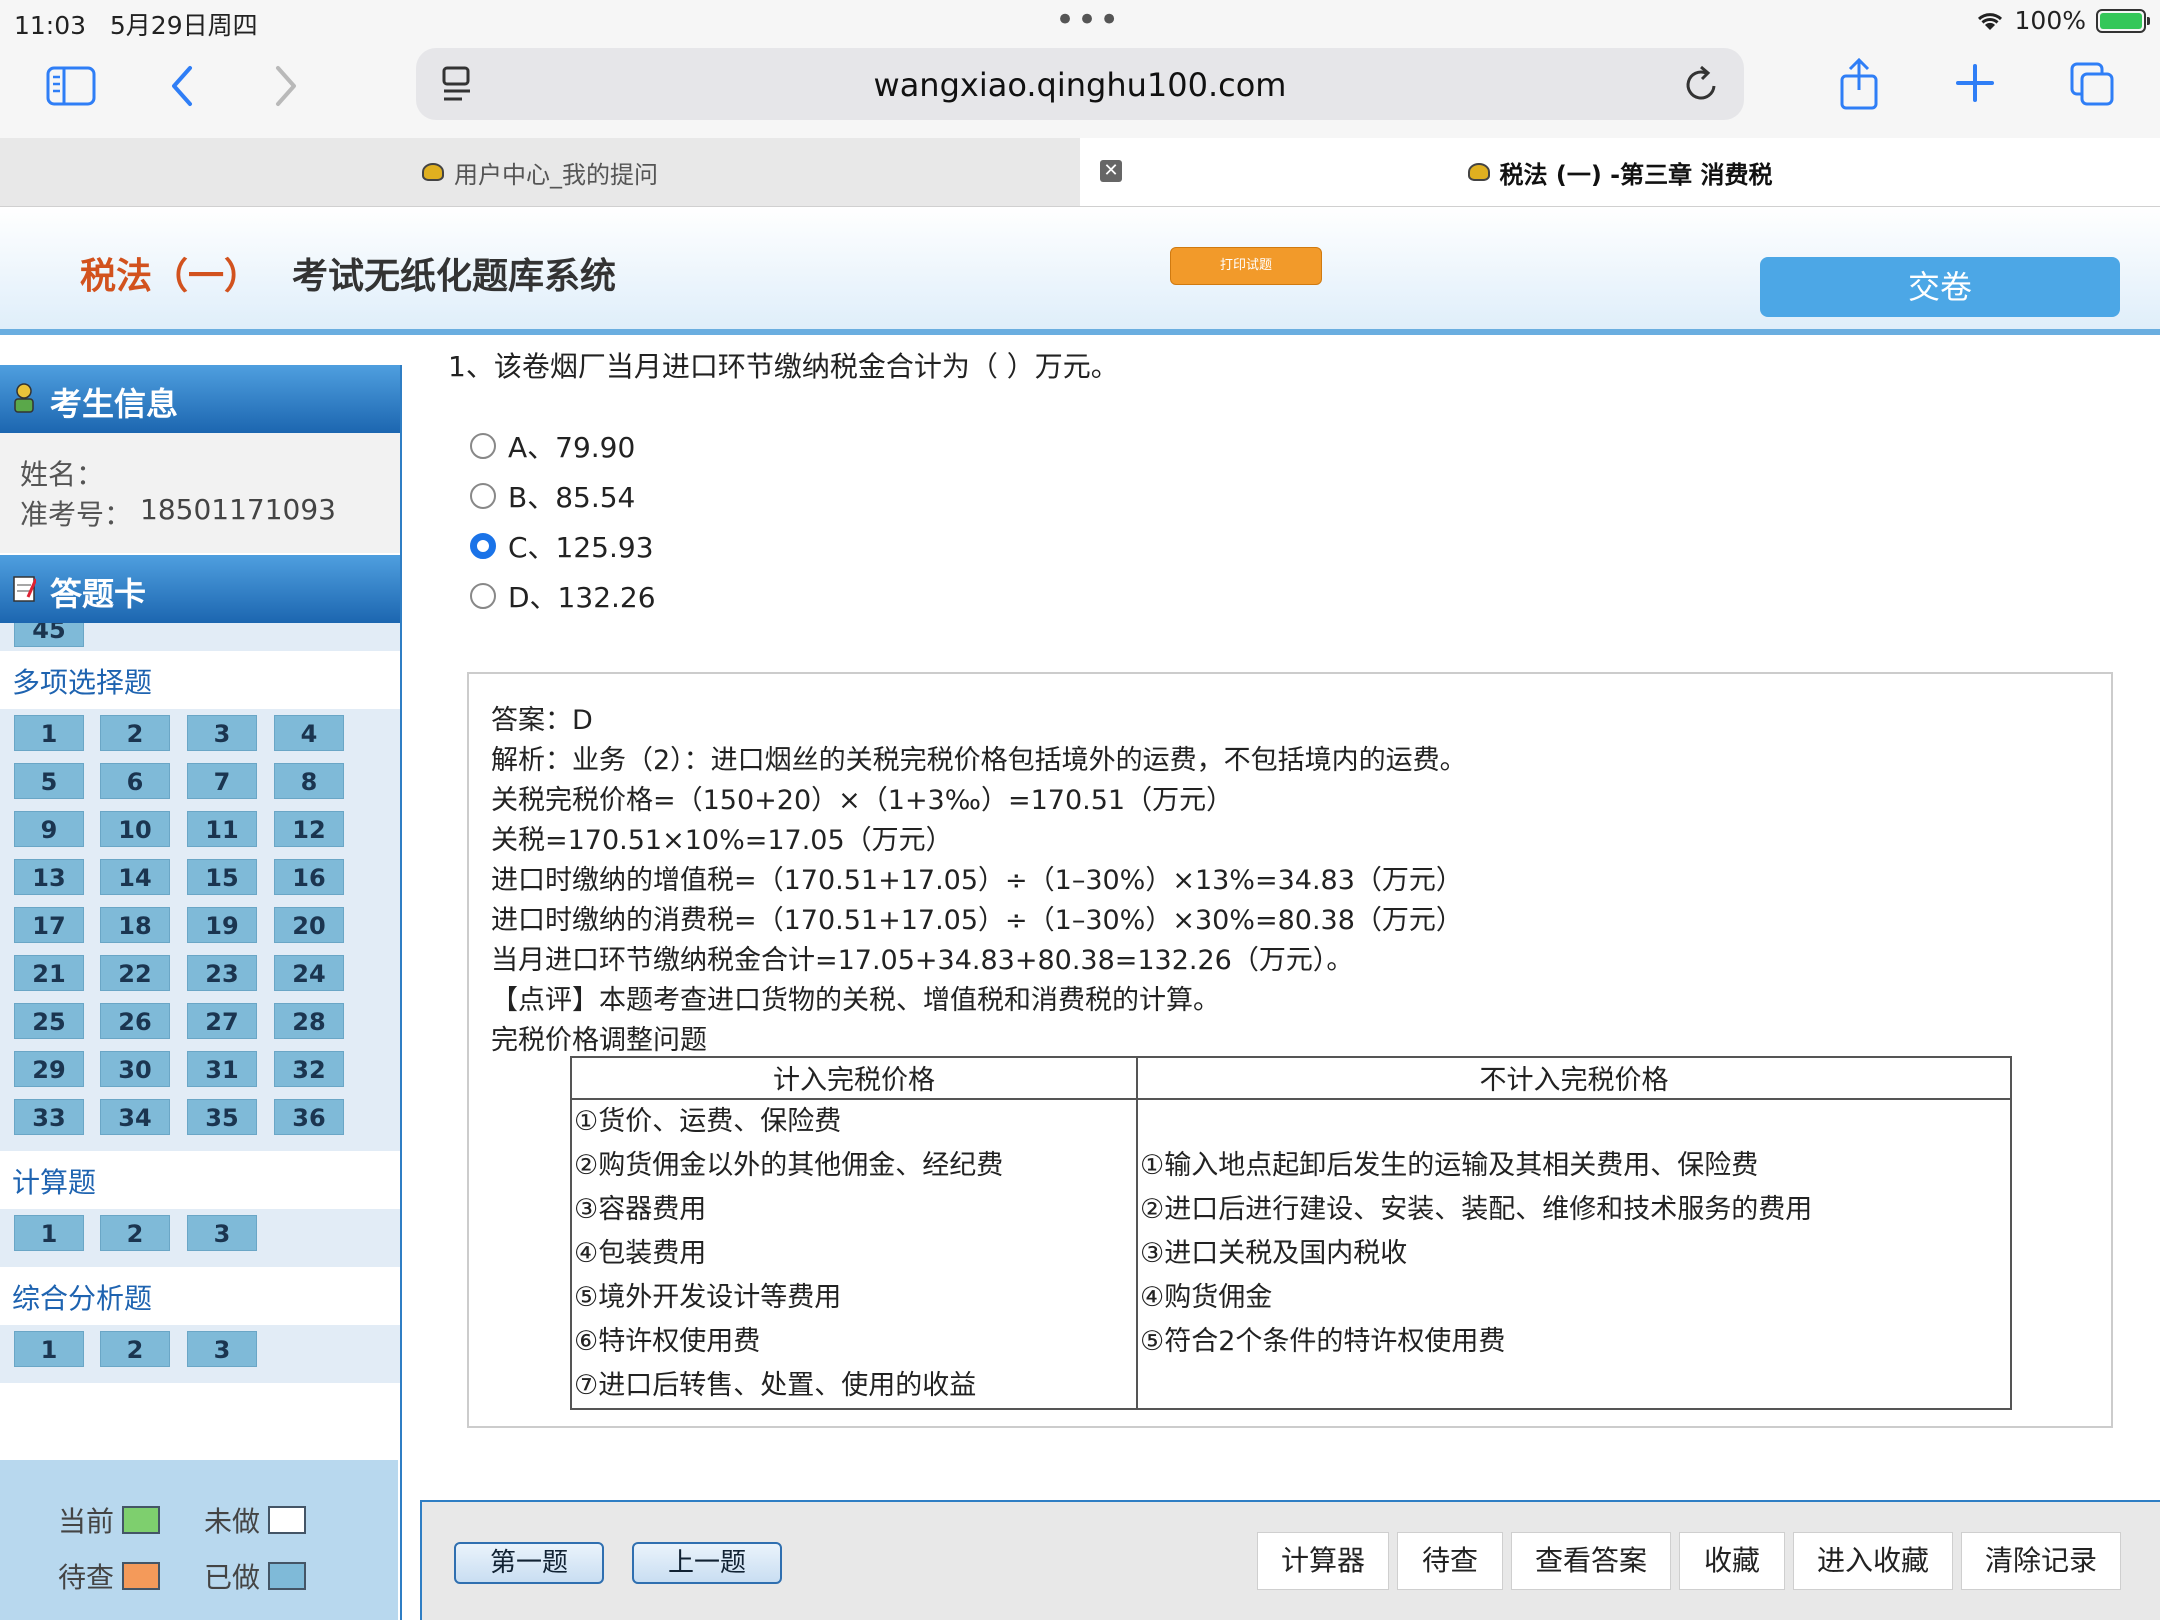  Describe the element at coordinates (238, 509) in the screenshot. I see `id-value: 18501171093` at that location.